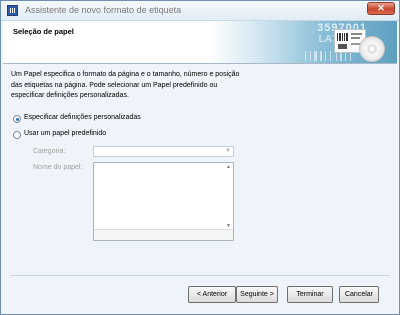 This screenshot has width=400, height=315. Describe the element at coordinates (359, 294) in the screenshot. I see `cancel-button: Cancelar` at that location.